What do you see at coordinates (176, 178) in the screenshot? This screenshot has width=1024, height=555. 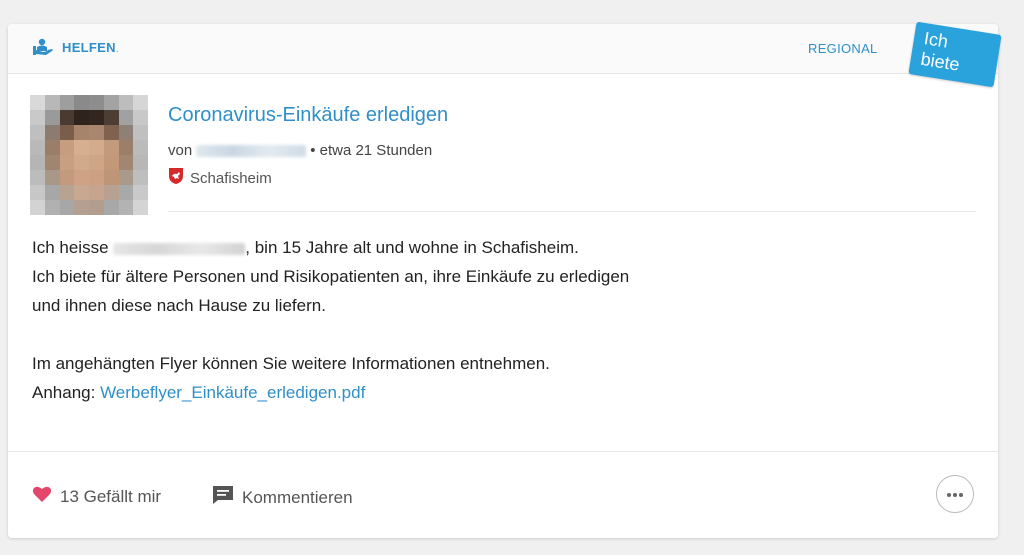 I see `coat-of-arms-icon` at bounding box center [176, 178].